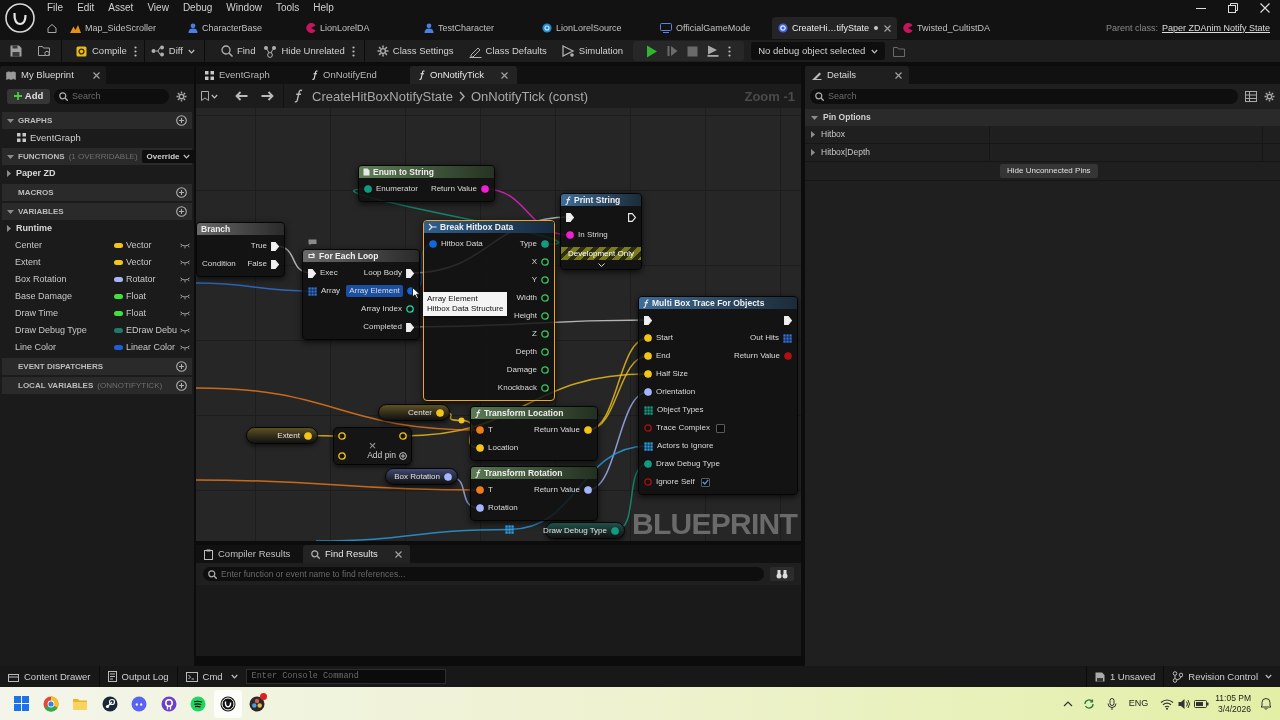 The image size is (1280, 720). Describe the element at coordinates (97, 245) in the screenshot. I see `variable-row: Center Vector` at that location.